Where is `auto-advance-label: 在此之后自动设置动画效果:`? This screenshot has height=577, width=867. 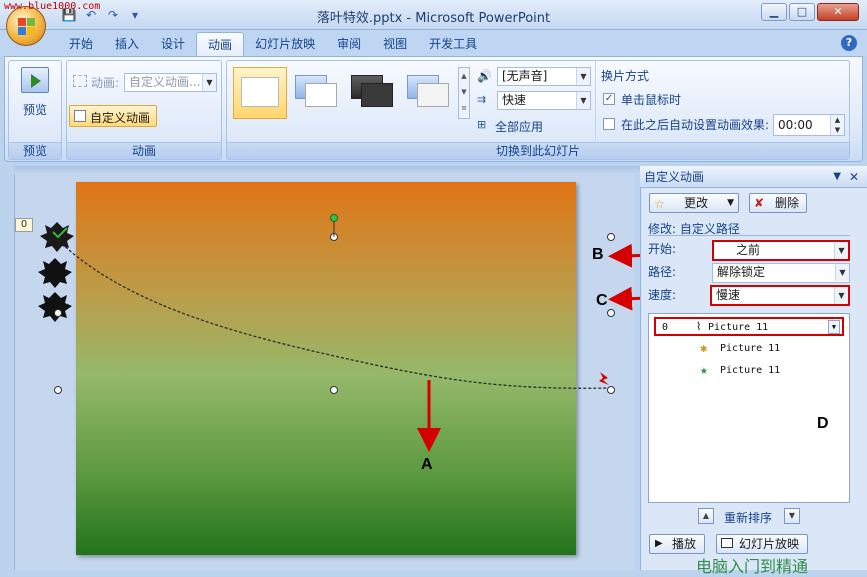
auto-advance-label: 在此之后自动设置动画效果: is located at coordinates (695, 125).